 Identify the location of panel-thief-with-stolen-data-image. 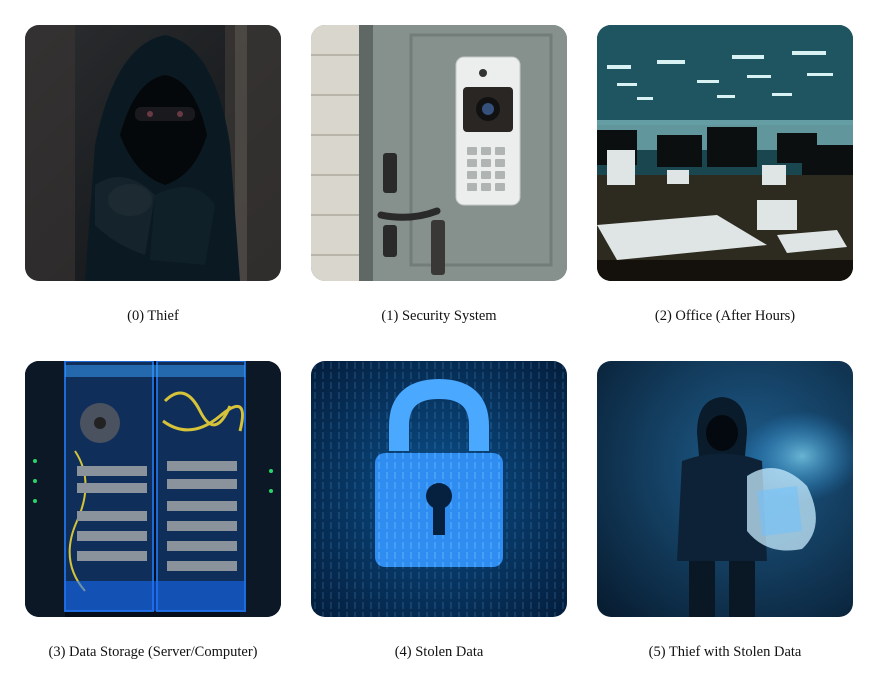
(725, 489).